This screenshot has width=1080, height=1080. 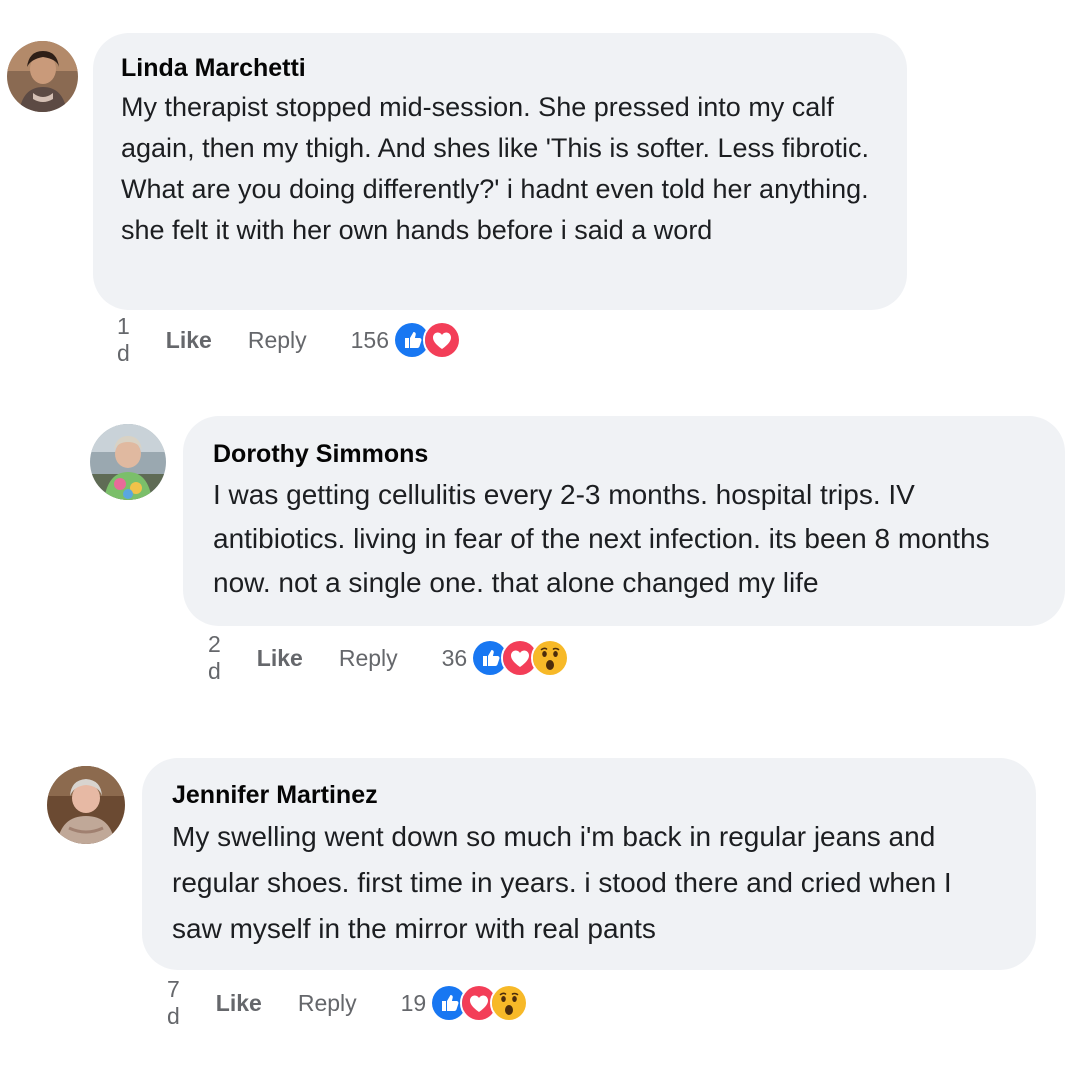 I want to click on comment-time: 1 d, so click(x=123, y=340).